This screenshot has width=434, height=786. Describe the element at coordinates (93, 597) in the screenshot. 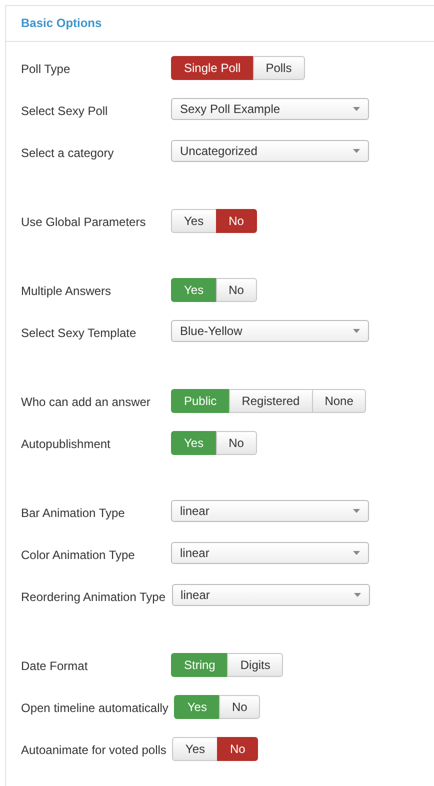

I see `field-label: Reordering Animation Type` at that location.